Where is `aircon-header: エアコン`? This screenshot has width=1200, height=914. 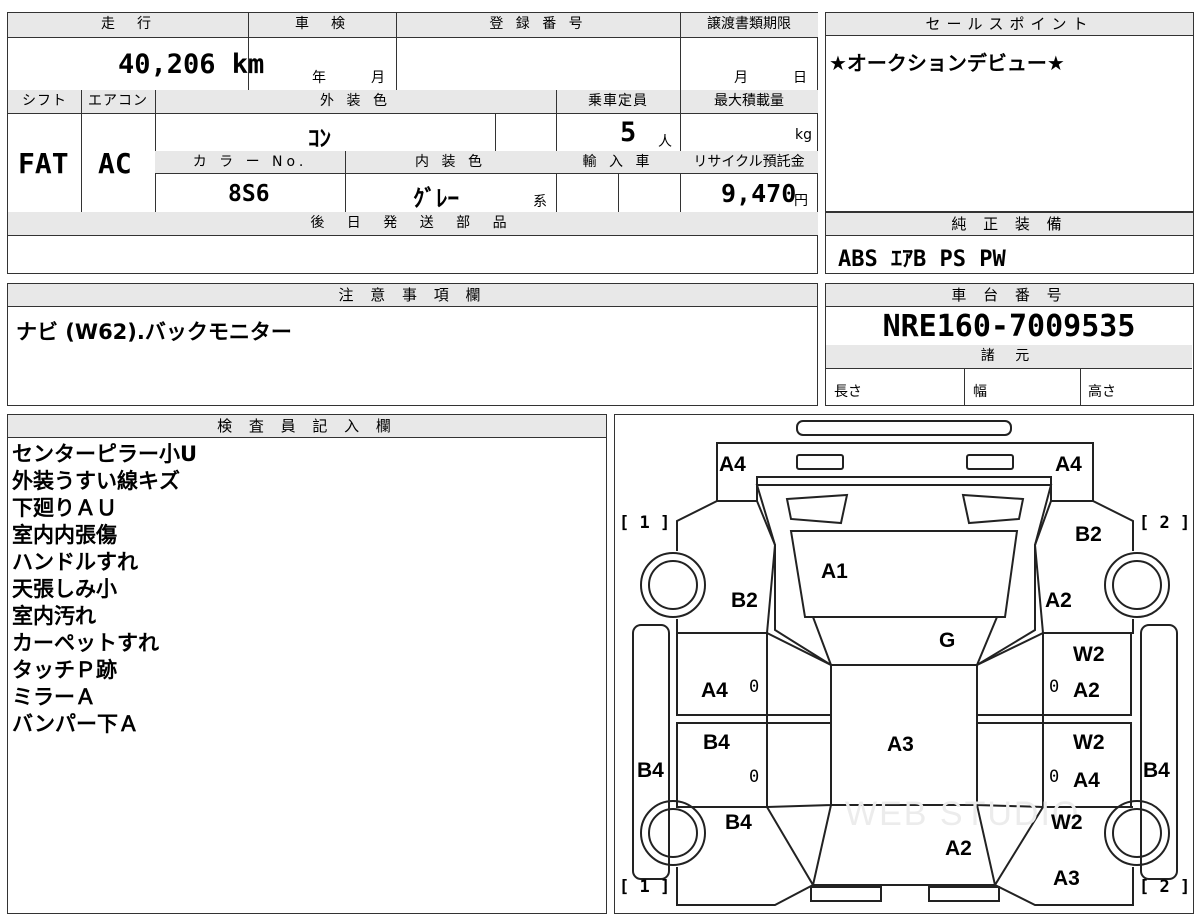 aircon-header: エアコン is located at coordinates (118, 101).